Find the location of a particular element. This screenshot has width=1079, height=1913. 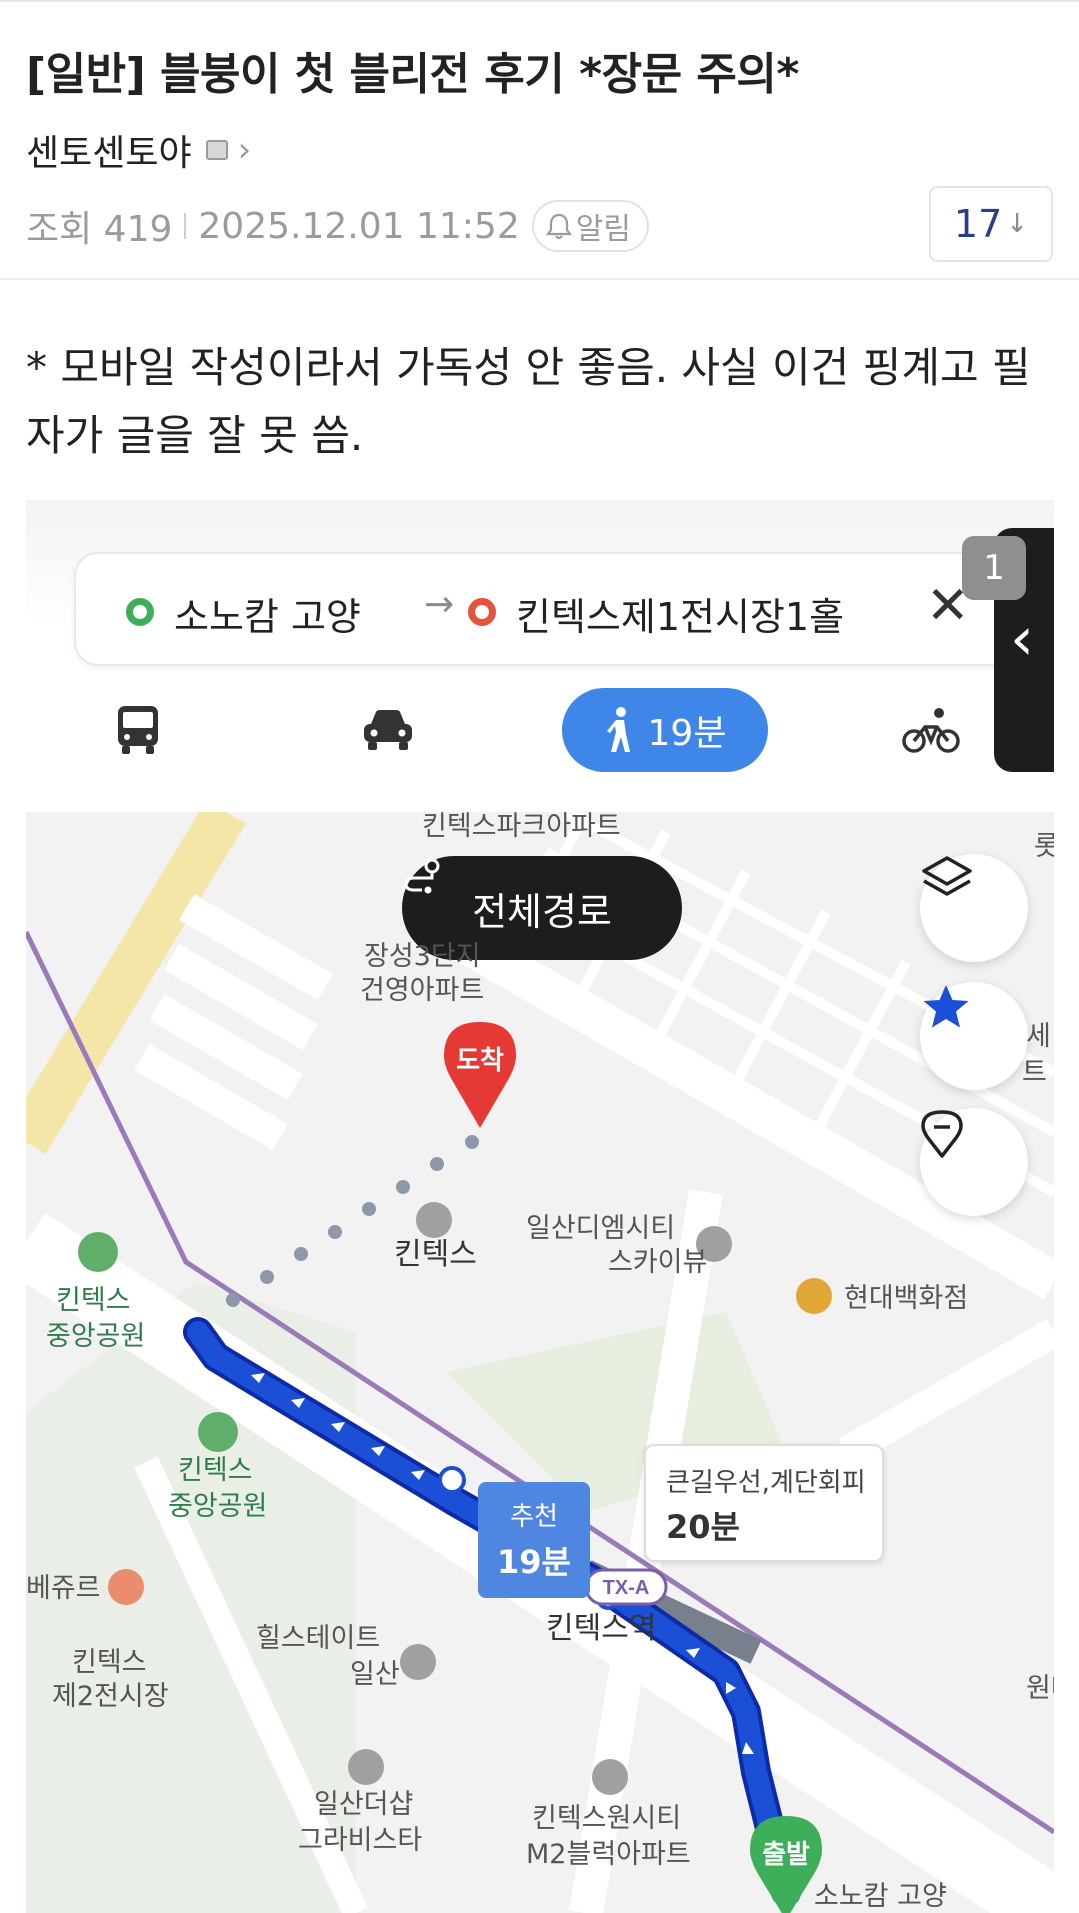

map-label: 제2전시장 is located at coordinates (110, 1696).